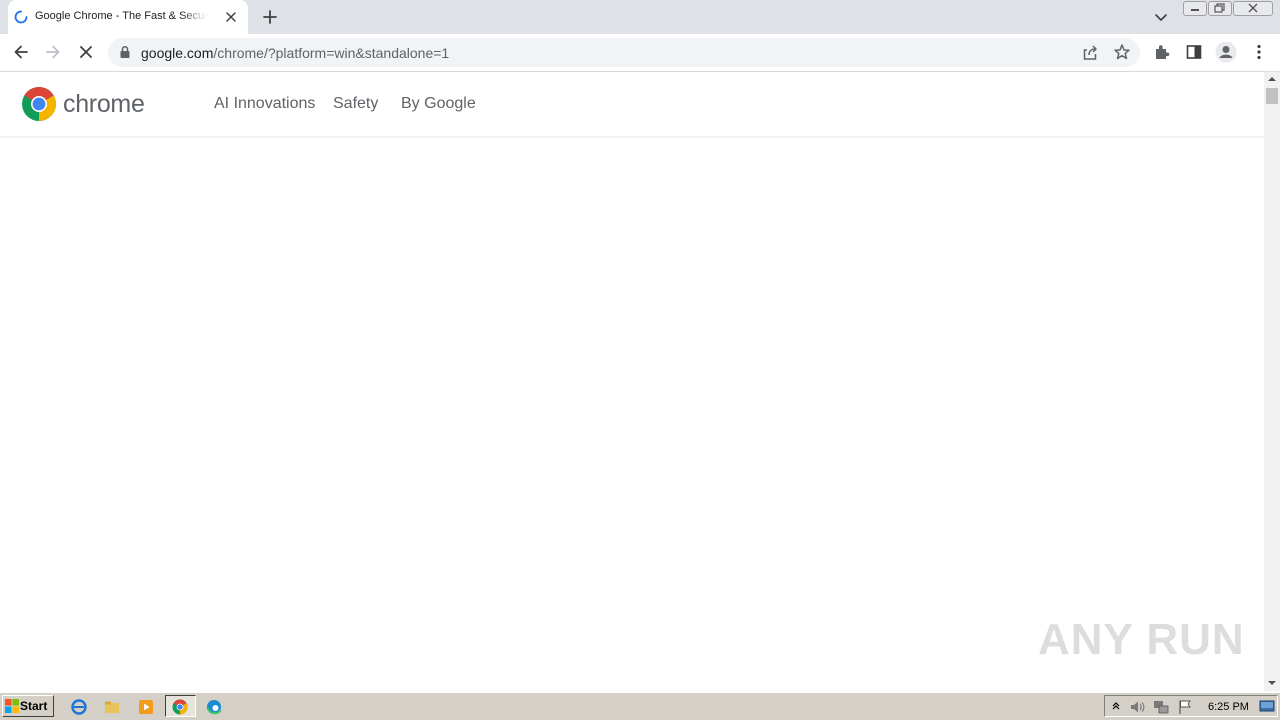  Describe the element at coordinates (1259, 52) in the screenshot. I see `kebab-menu-icon` at that location.